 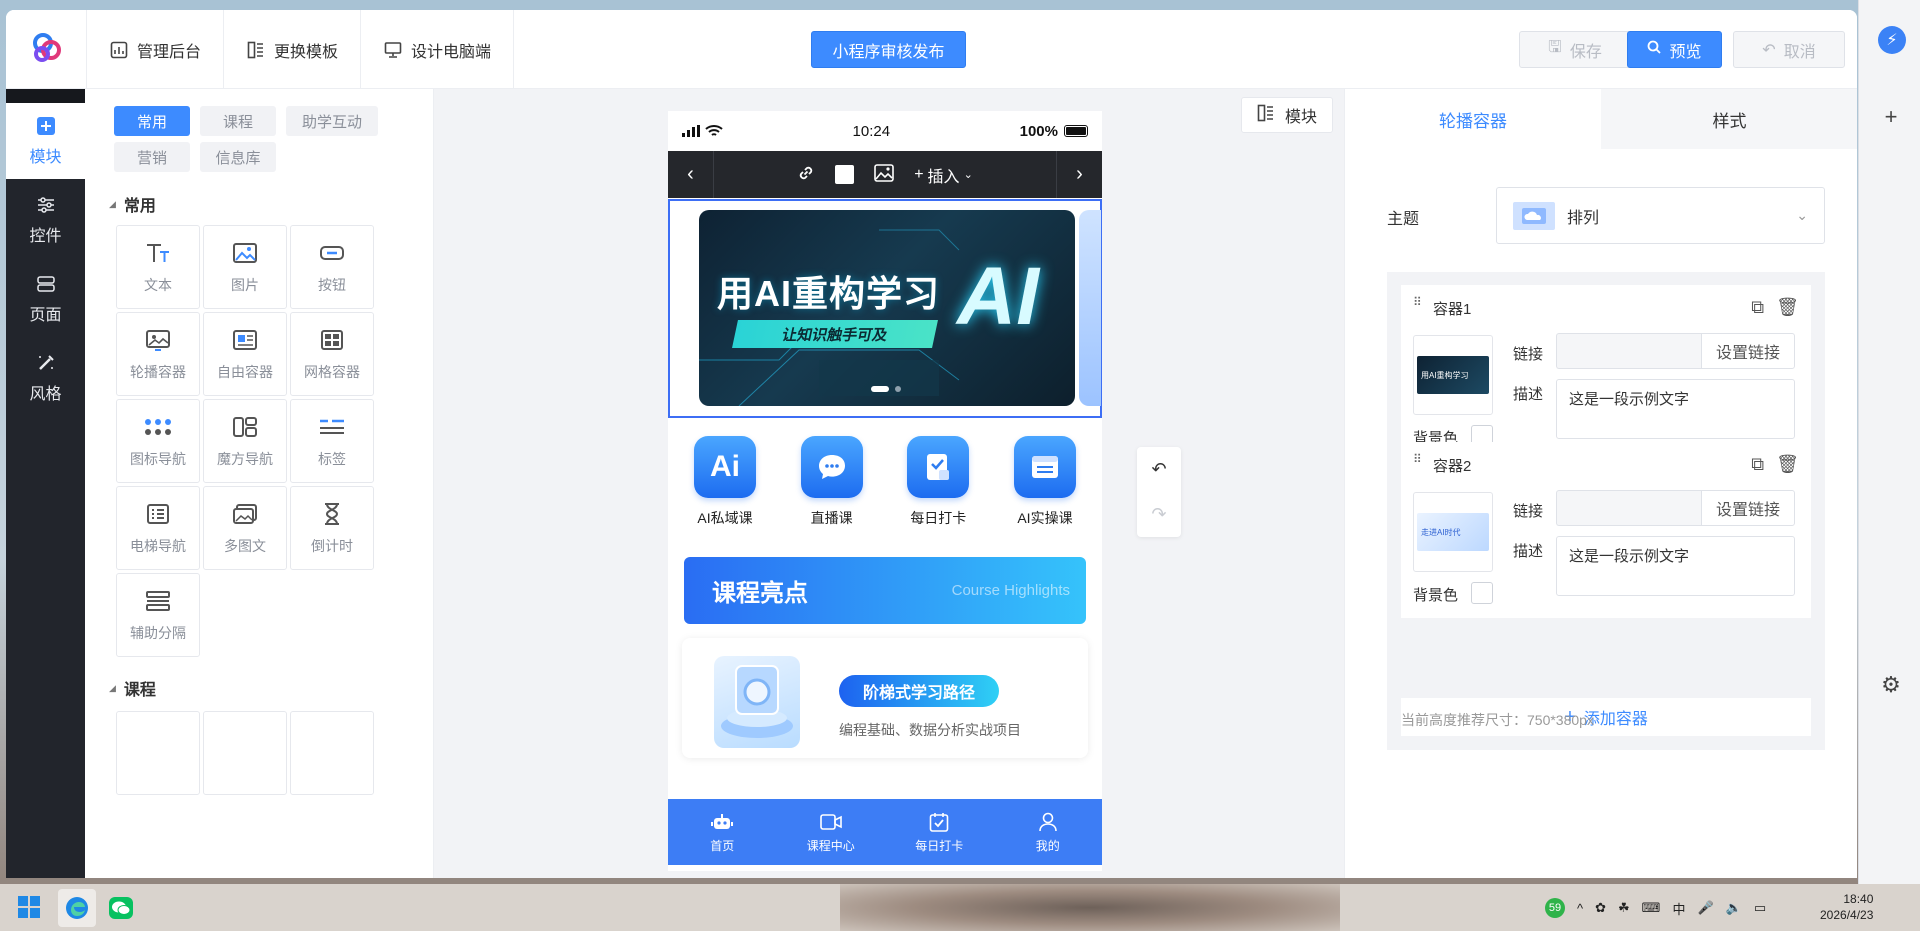 I want to click on icon-nav-checkin: 每日打卡, so click(x=938, y=482).